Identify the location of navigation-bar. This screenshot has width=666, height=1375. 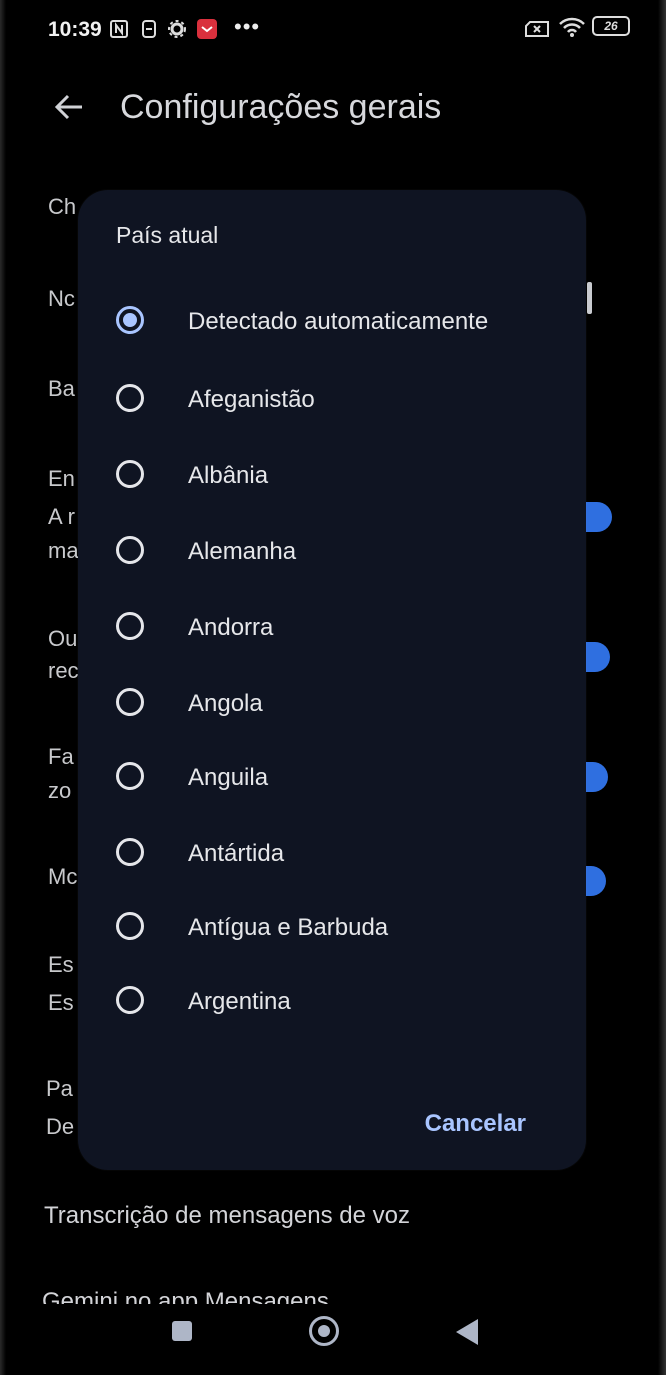
(333, 1333).